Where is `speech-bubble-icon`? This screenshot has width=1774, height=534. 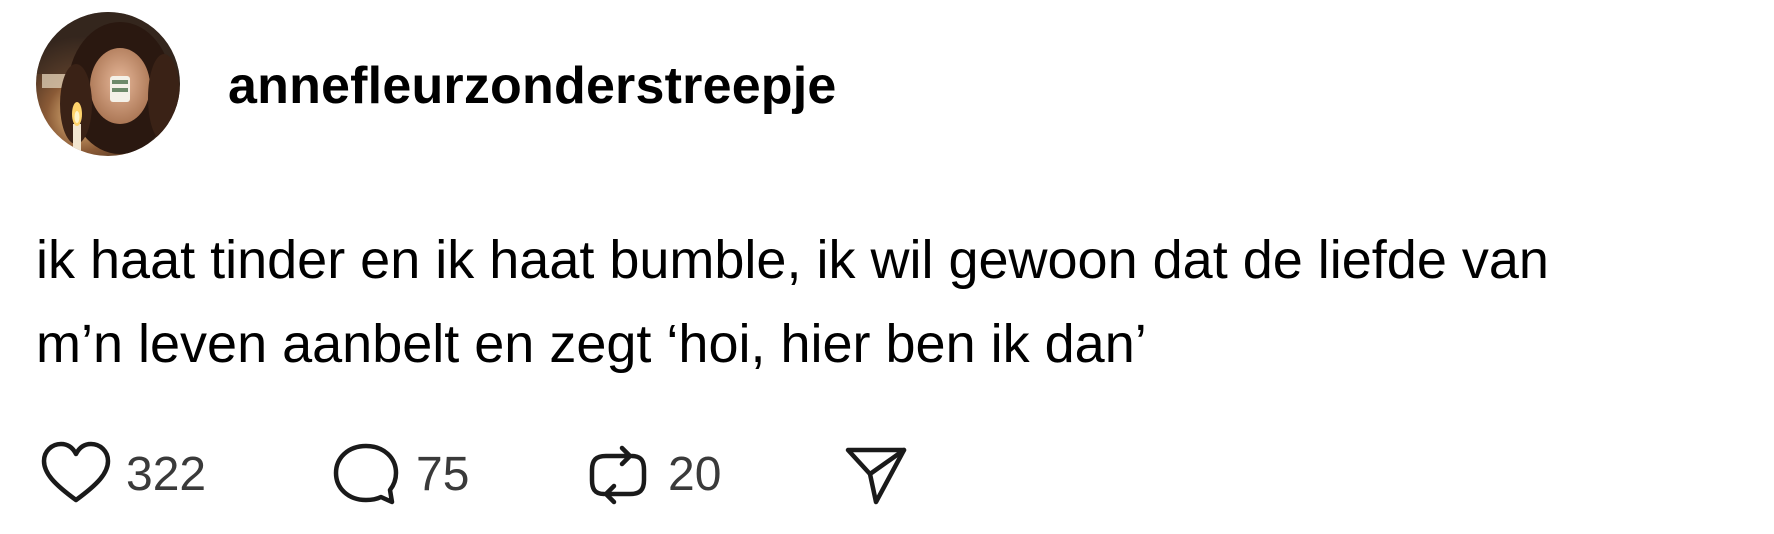
speech-bubble-icon is located at coordinates (366, 475).